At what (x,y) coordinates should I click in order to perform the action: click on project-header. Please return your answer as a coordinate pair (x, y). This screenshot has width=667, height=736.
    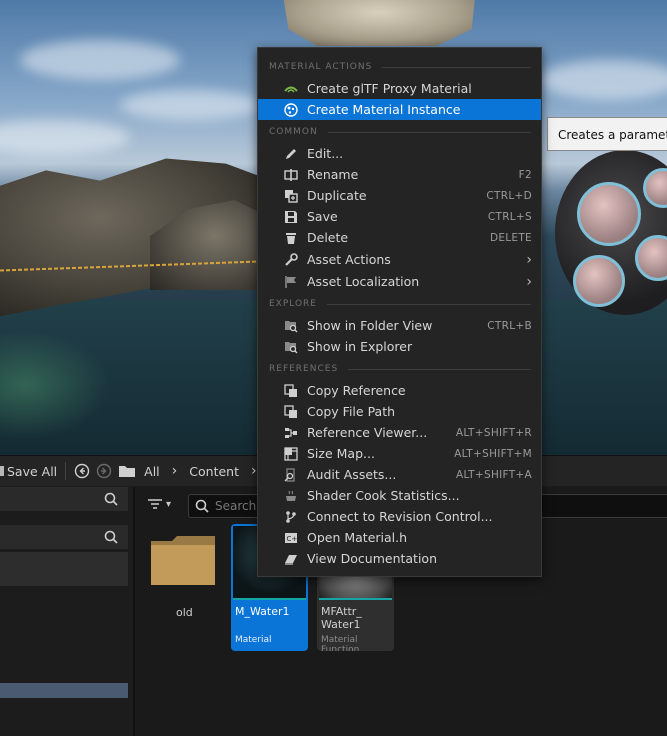
    Looking at the image, I should click on (64, 537).